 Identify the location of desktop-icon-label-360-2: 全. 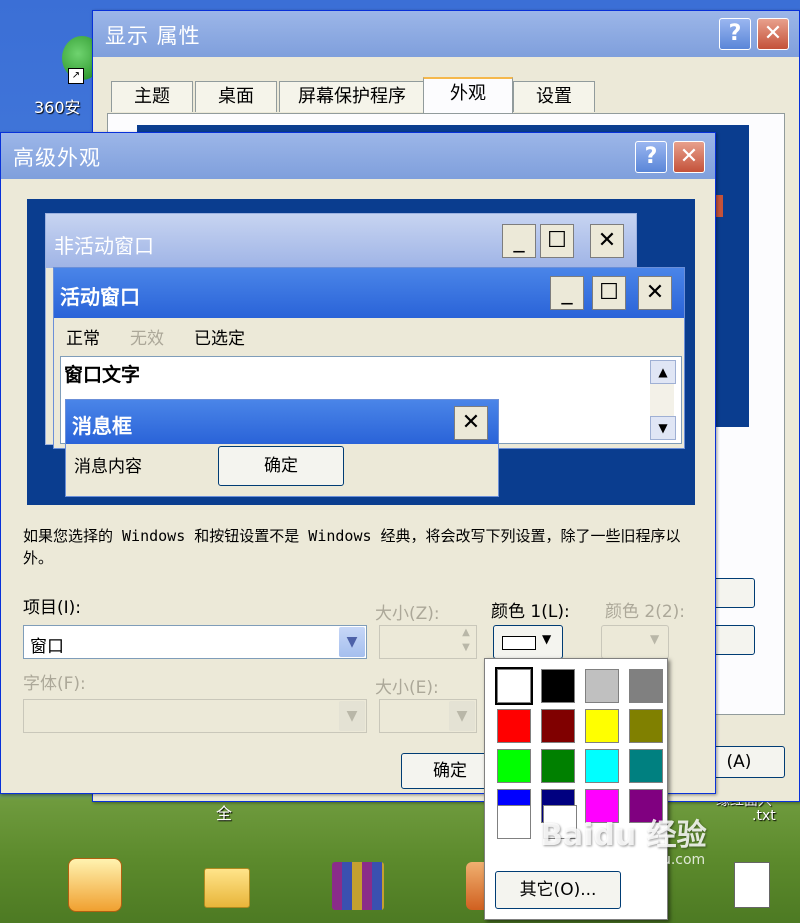
(224, 813).